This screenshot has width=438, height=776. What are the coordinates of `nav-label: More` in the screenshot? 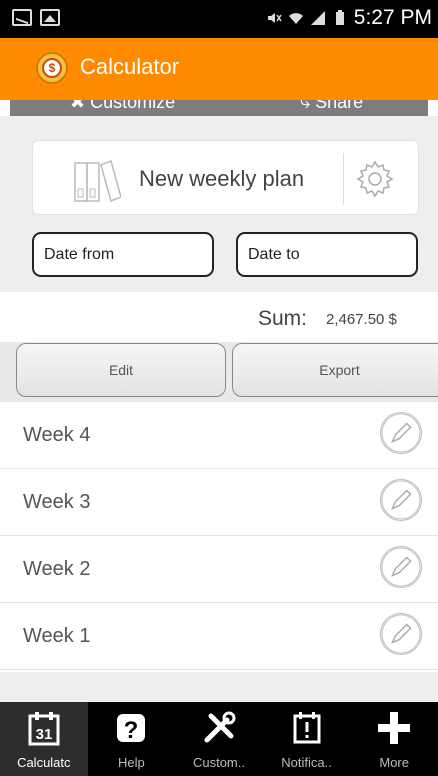 It's located at (394, 762).